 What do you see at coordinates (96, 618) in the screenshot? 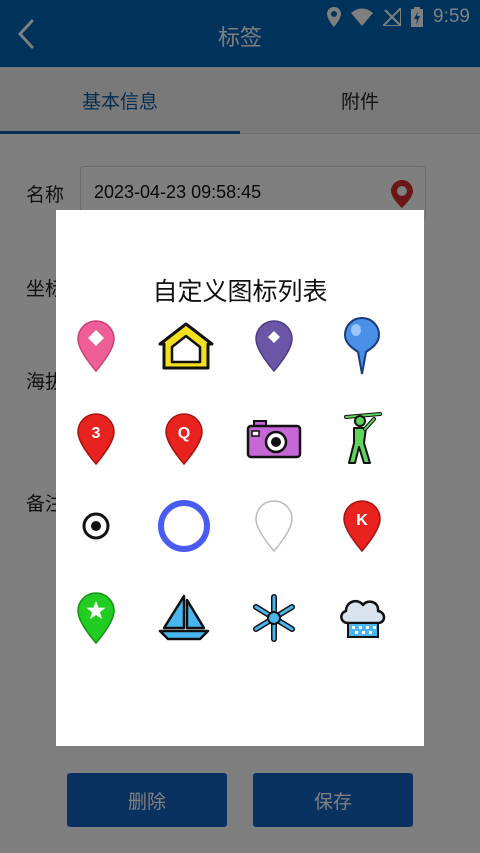
I see `green-star-pin-icon` at bounding box center [96, 618].